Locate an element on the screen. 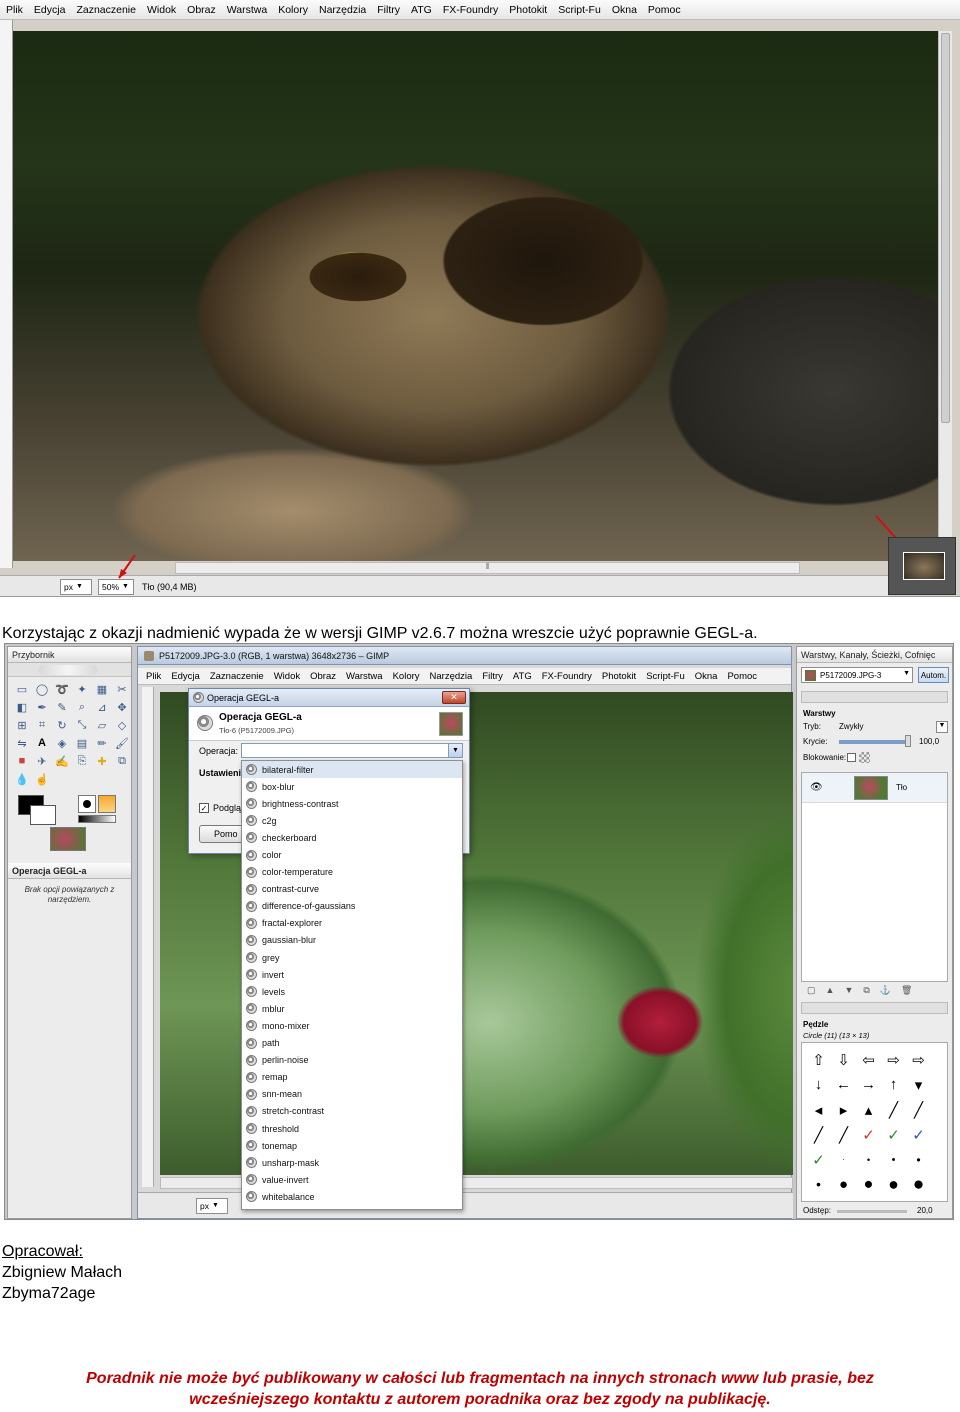  ellipse-select-icon: ◯ is located at coordinates (42, 689).